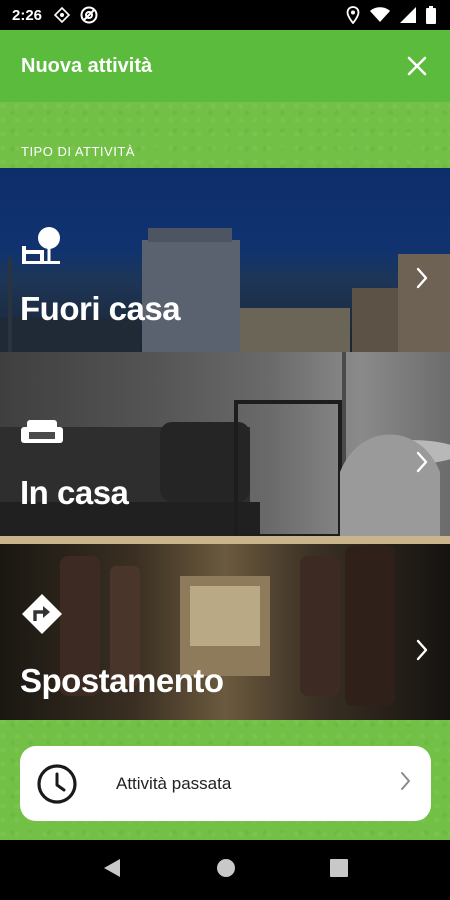 This screenshot has height=900, width=450. I want to click on past-activity-button: Attività passata, so click(225, 783).